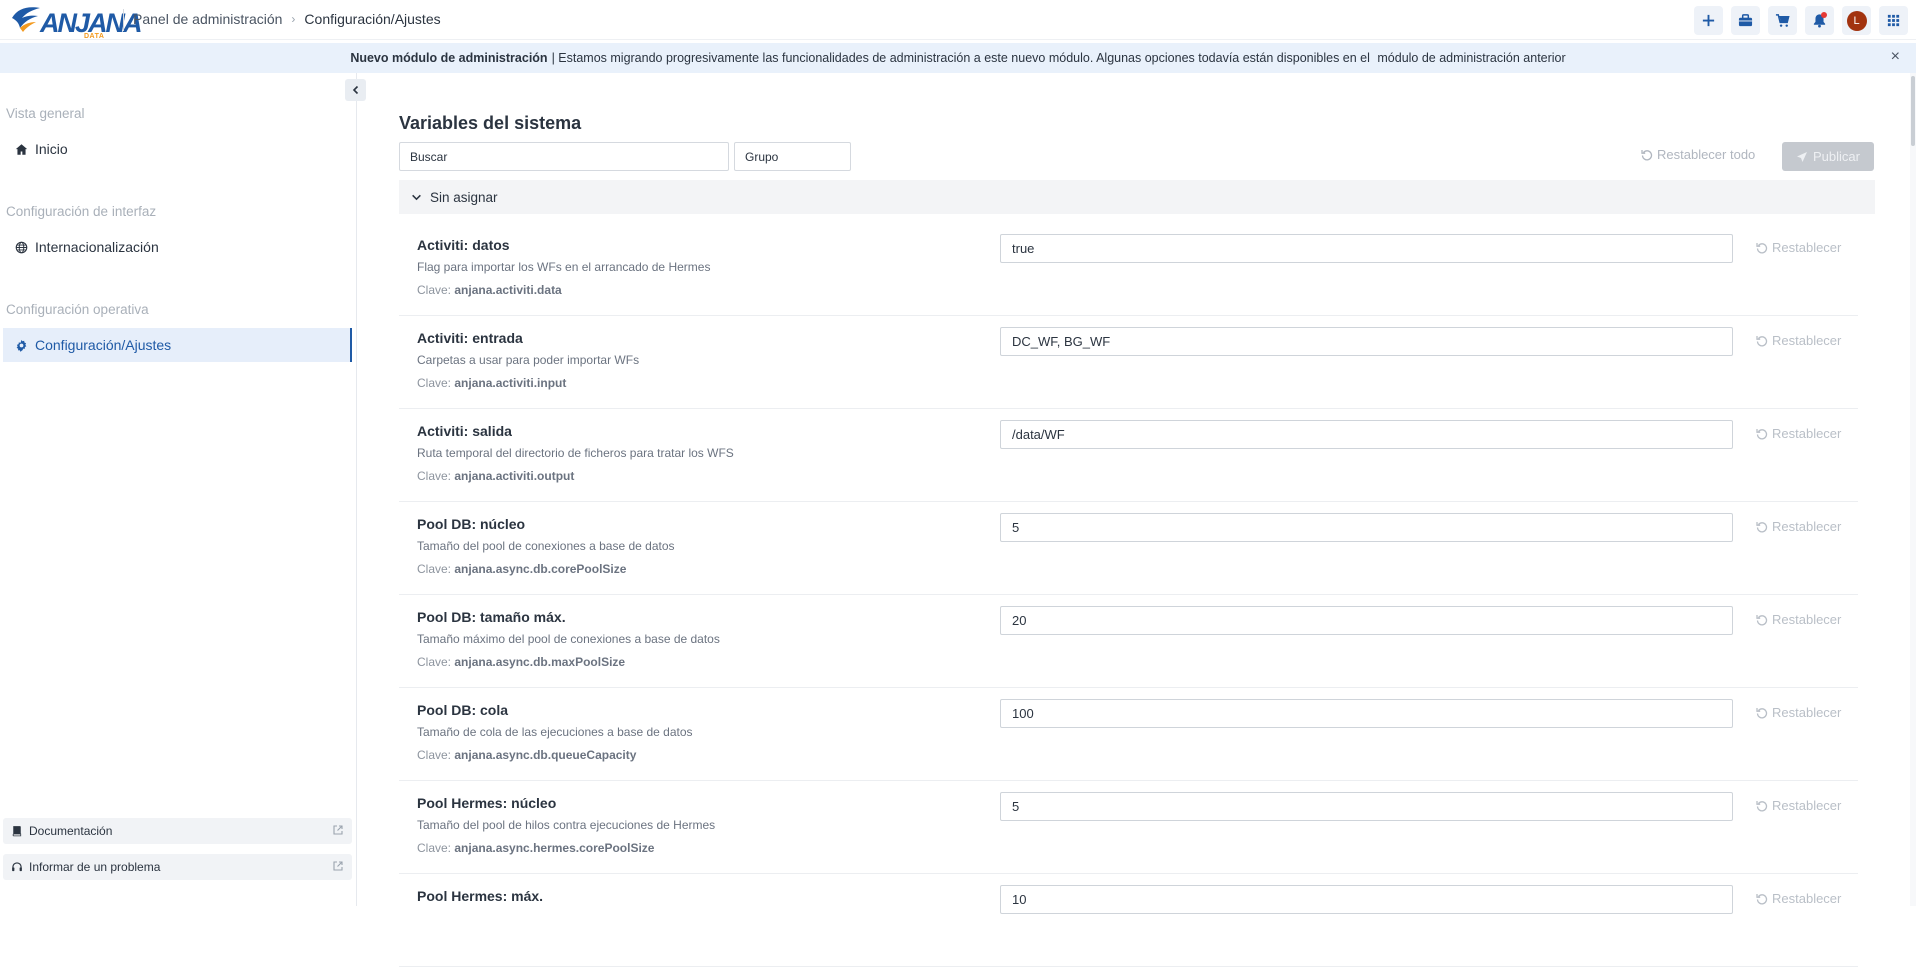 This screenshot has height=967, width=1916. I want to click on send-icon, so click(1802, 156).